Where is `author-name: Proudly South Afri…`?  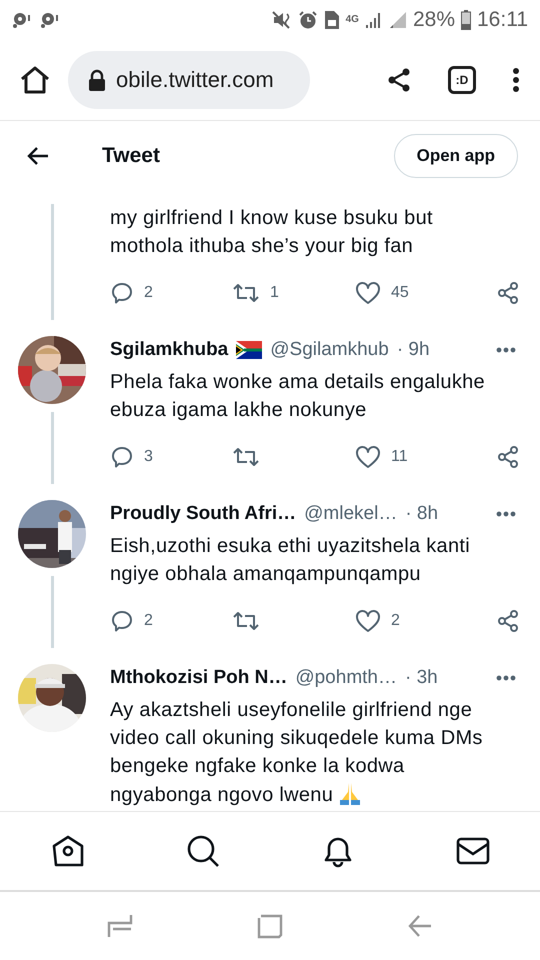
author-name: Proudly South Afri… is located at coordinates (203, 514).